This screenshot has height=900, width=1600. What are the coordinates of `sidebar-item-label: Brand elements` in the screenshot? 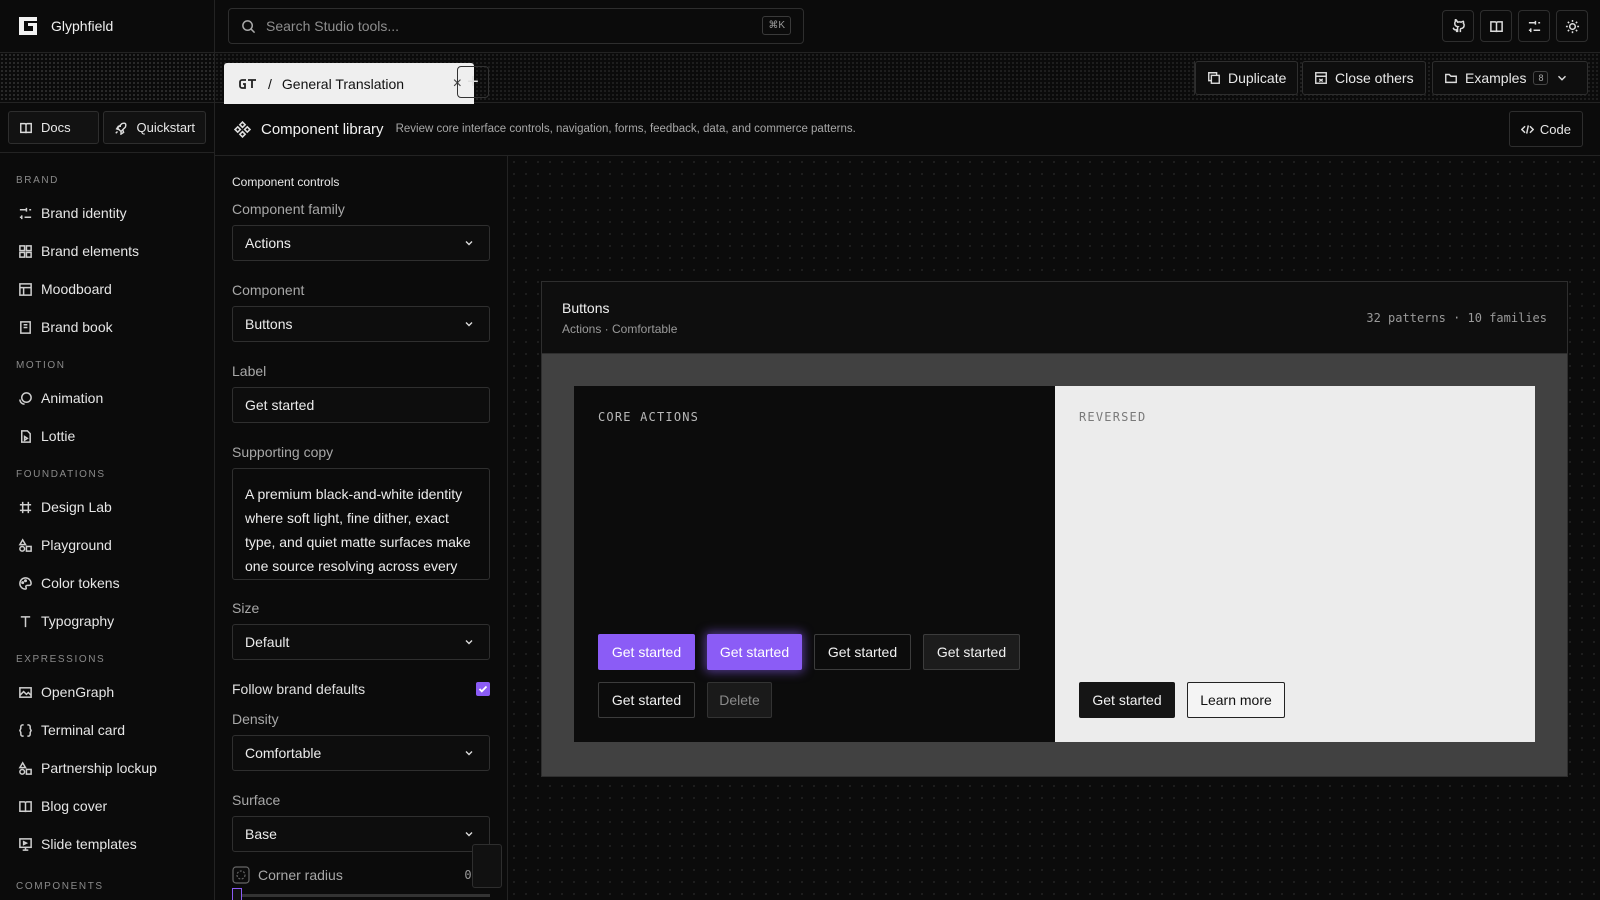 It's located at (90, 251).